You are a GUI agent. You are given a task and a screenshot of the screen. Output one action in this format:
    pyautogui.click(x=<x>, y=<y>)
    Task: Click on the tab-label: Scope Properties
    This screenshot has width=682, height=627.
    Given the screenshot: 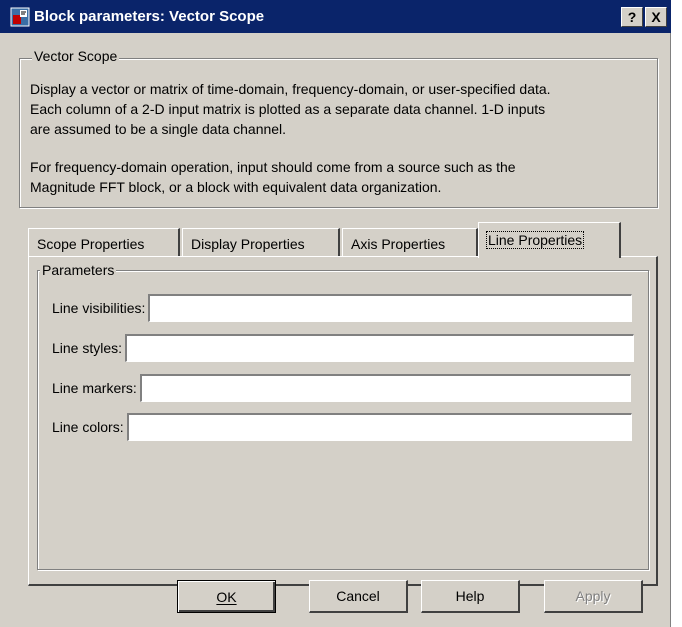 What is the action you would take?
    pyautogui.click(x=91, y=244)
    